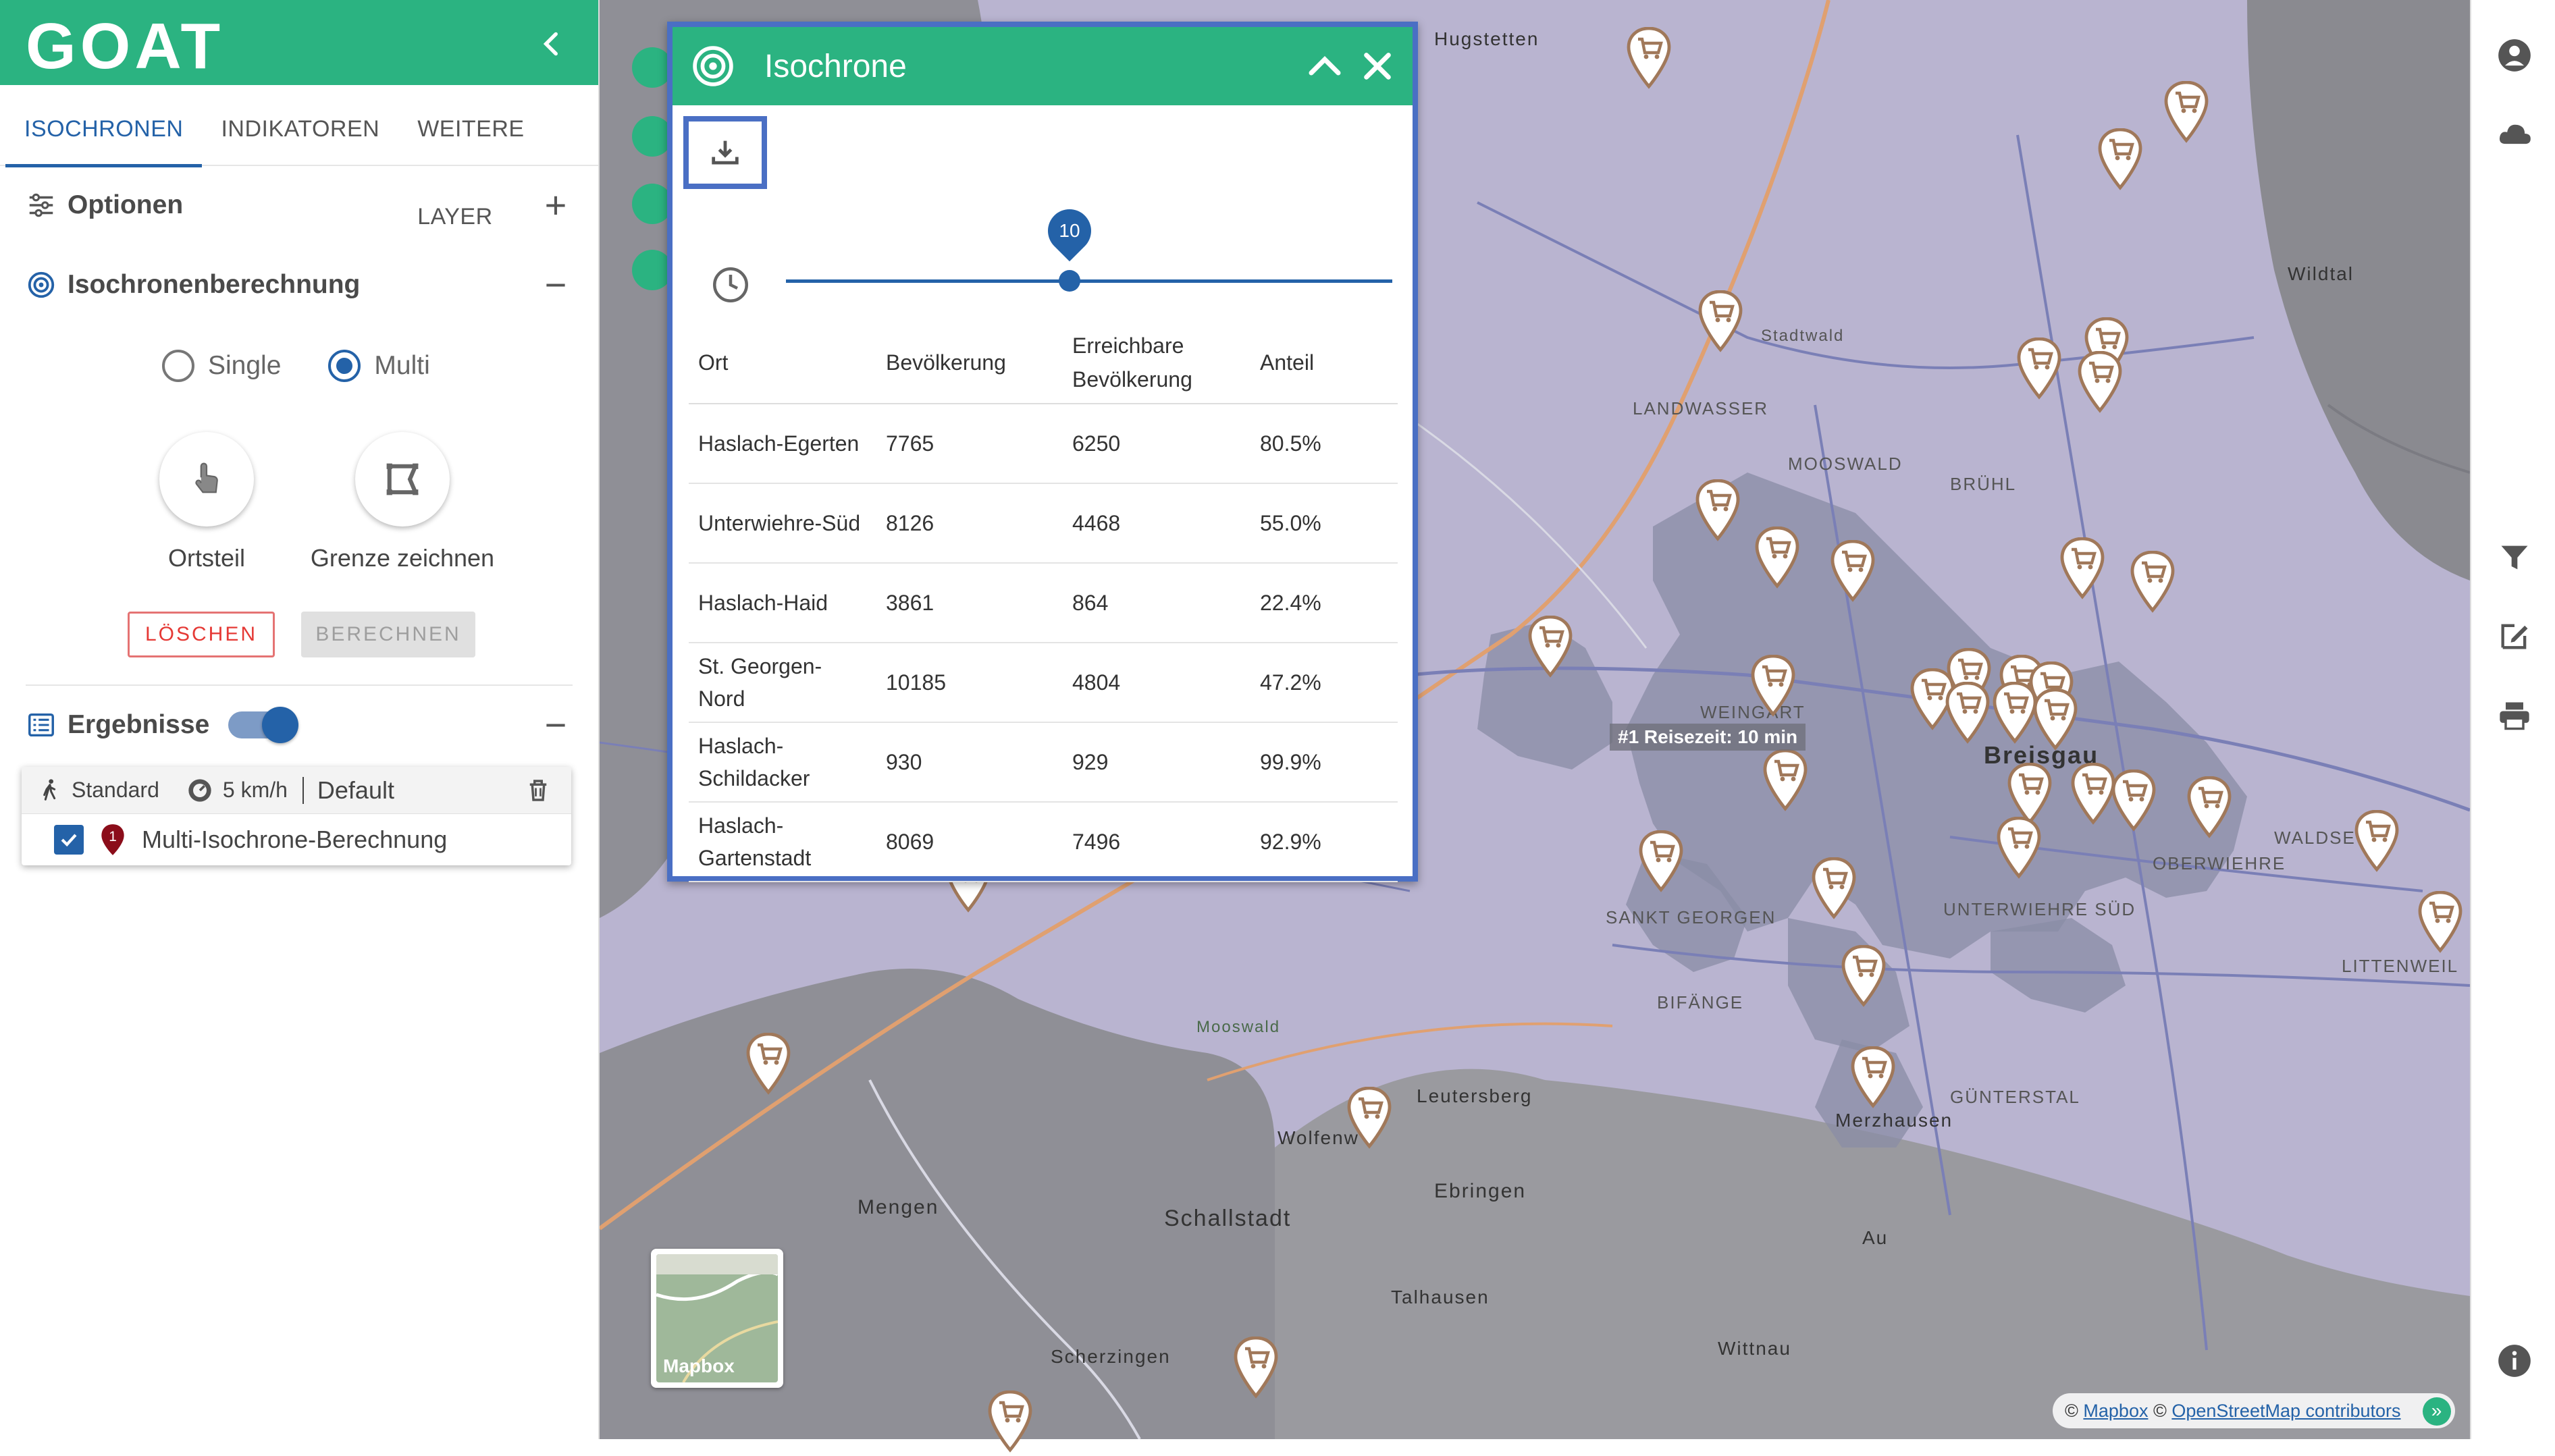 The image size is (2555, 1456). Describe the element at coordinates (2074, 1410) in the screenshot. I see `copyright-1: ©` at that location.